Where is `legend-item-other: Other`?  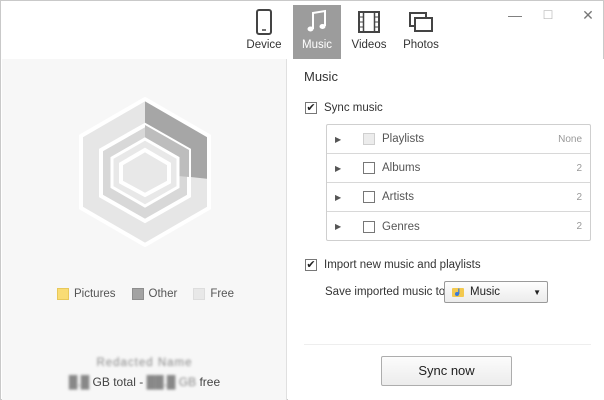
legend-item-other: Other is located at coordinates (154, 294).